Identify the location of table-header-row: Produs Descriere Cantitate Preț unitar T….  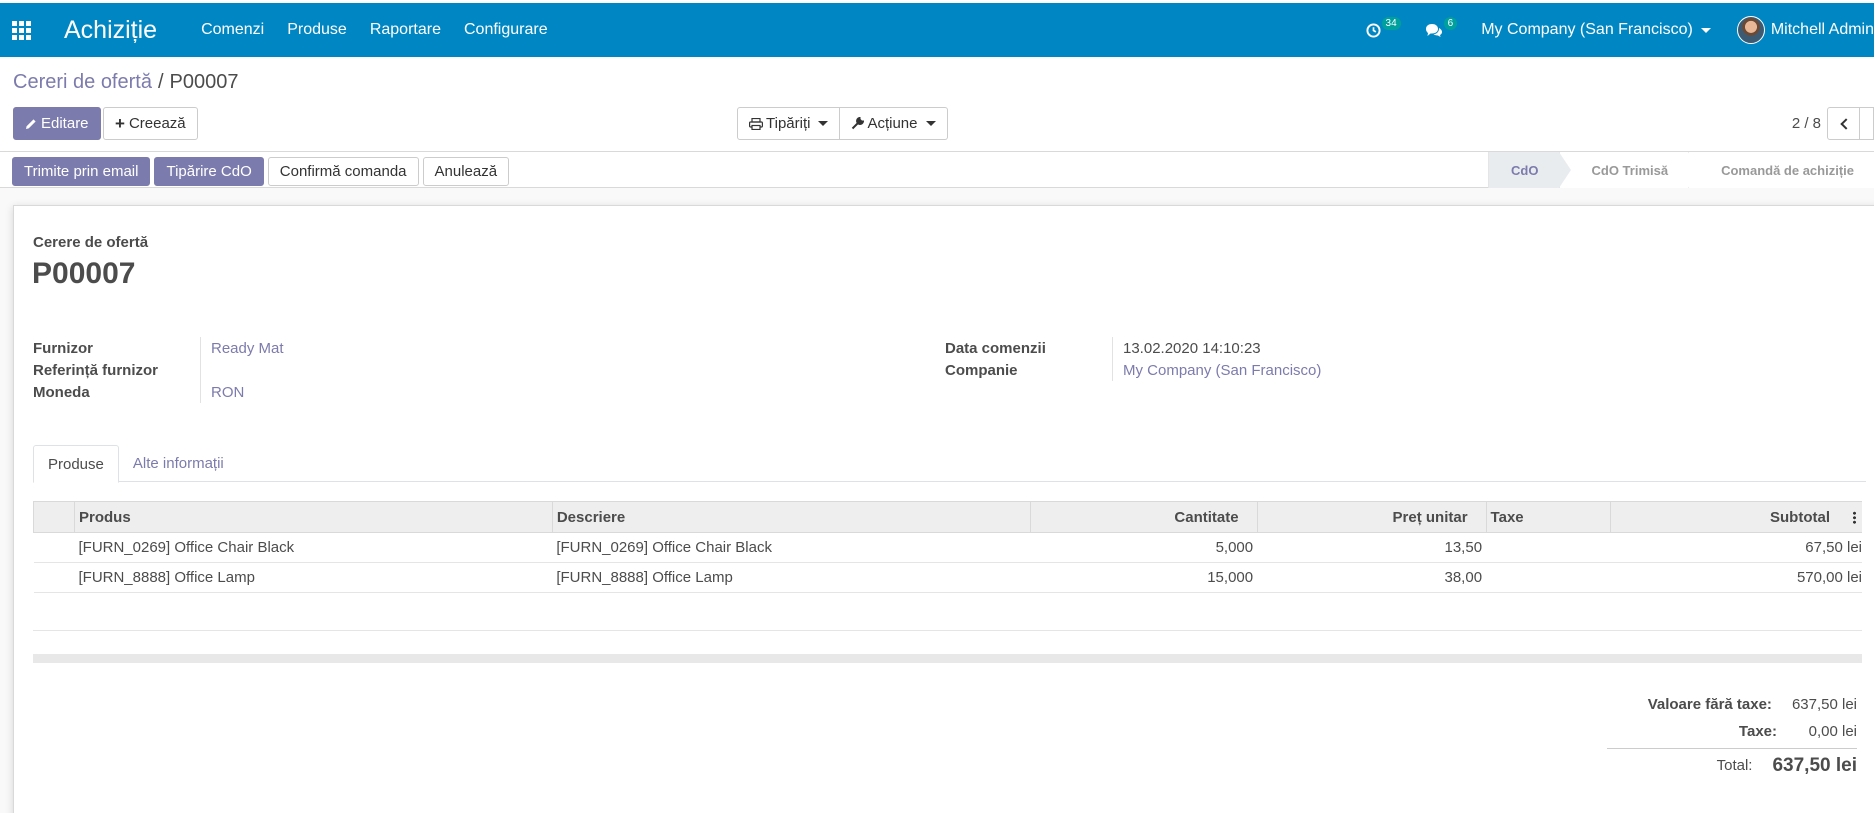
(947, 517).